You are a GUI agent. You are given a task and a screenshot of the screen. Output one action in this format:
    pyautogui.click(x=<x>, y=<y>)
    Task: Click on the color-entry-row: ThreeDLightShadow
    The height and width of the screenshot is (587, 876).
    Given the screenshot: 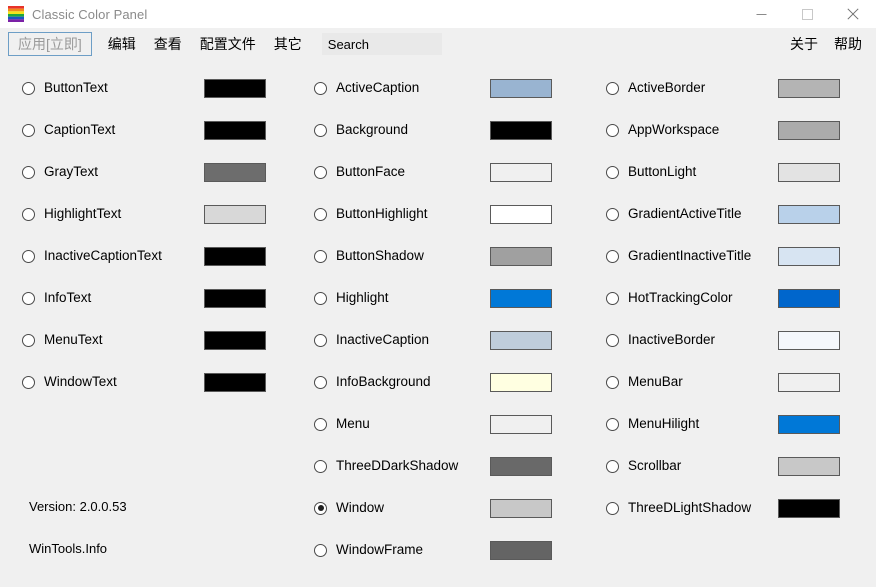 What is the action you would take?
    pyautogui.click(x=730, y=508)
    